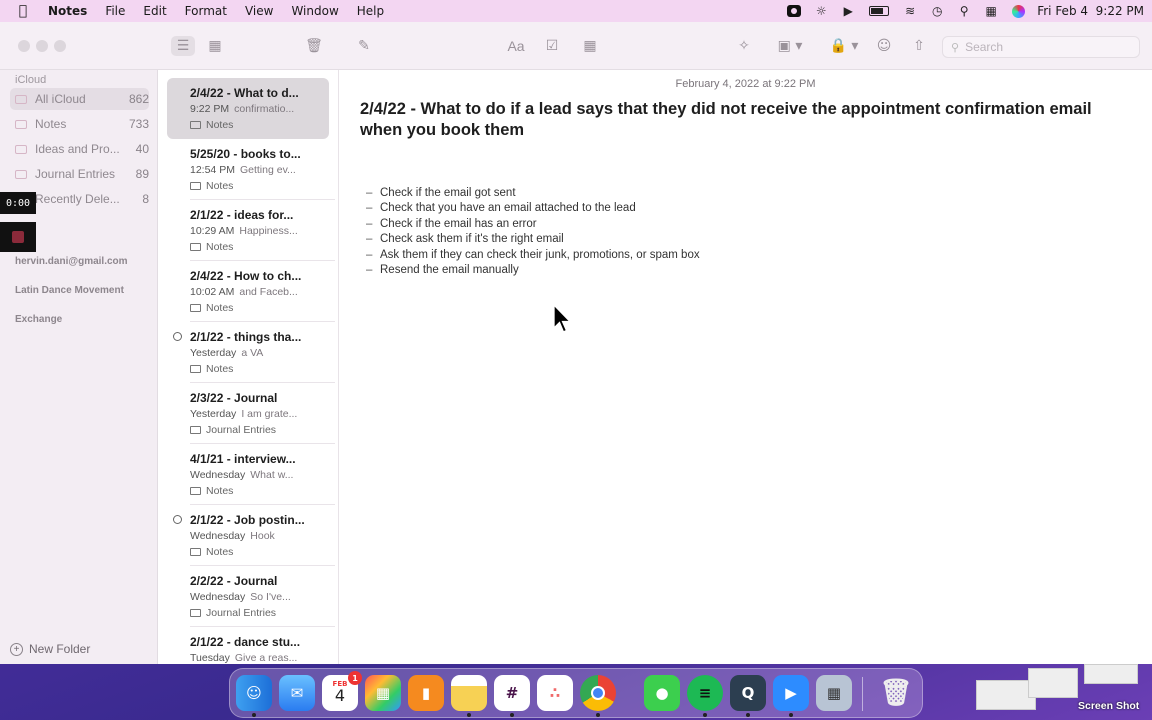  I want to click on plus-icon: +, so click(16, 649).